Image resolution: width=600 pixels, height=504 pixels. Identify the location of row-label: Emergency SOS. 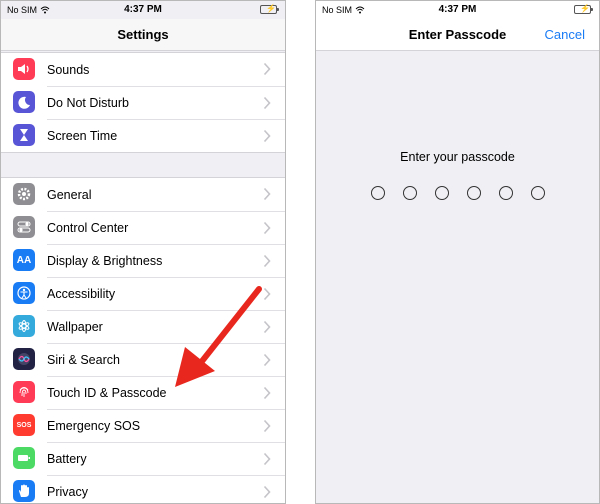
(94, 426).